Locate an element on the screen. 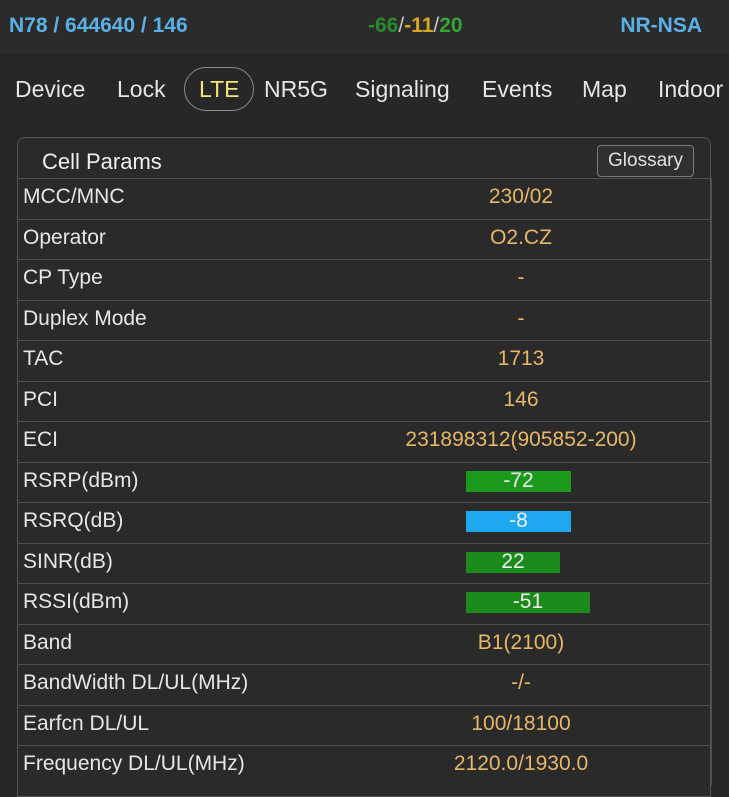 This screenshot has height=797, width=729. param-label: ECI is located at coordinates (41, 439).